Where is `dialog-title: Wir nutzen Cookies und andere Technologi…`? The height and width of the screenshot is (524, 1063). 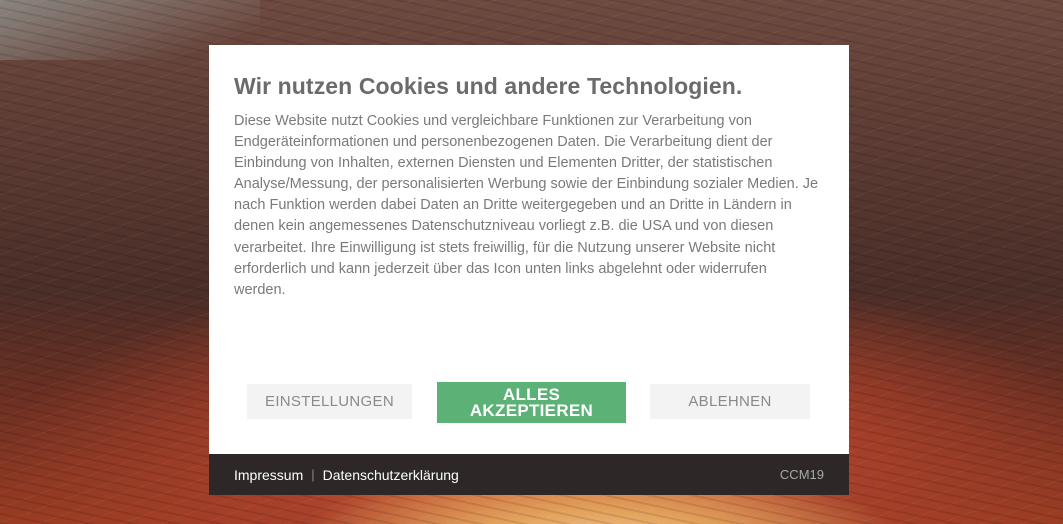 dialog-title: Wir nutzen Cookies und andere Technologi… is located at coordinates (488, 86).